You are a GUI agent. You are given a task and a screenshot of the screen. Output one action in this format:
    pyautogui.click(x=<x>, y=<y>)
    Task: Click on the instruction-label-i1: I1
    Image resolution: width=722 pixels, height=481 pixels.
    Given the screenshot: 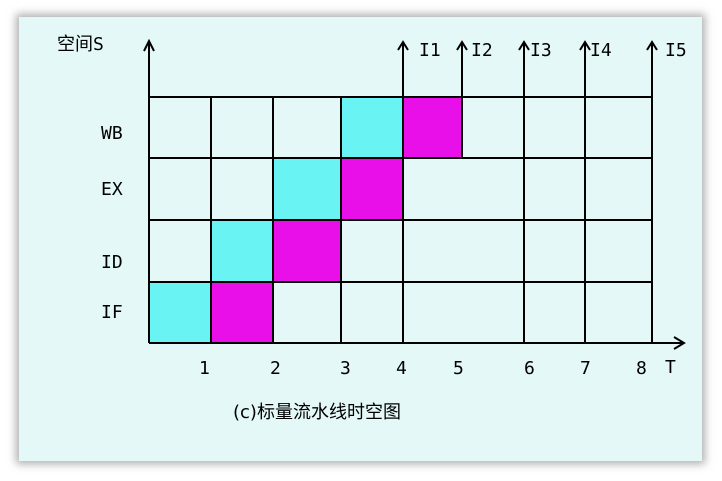 What is the action you would take?
    pyautogui.click(x=430, y=50)
    